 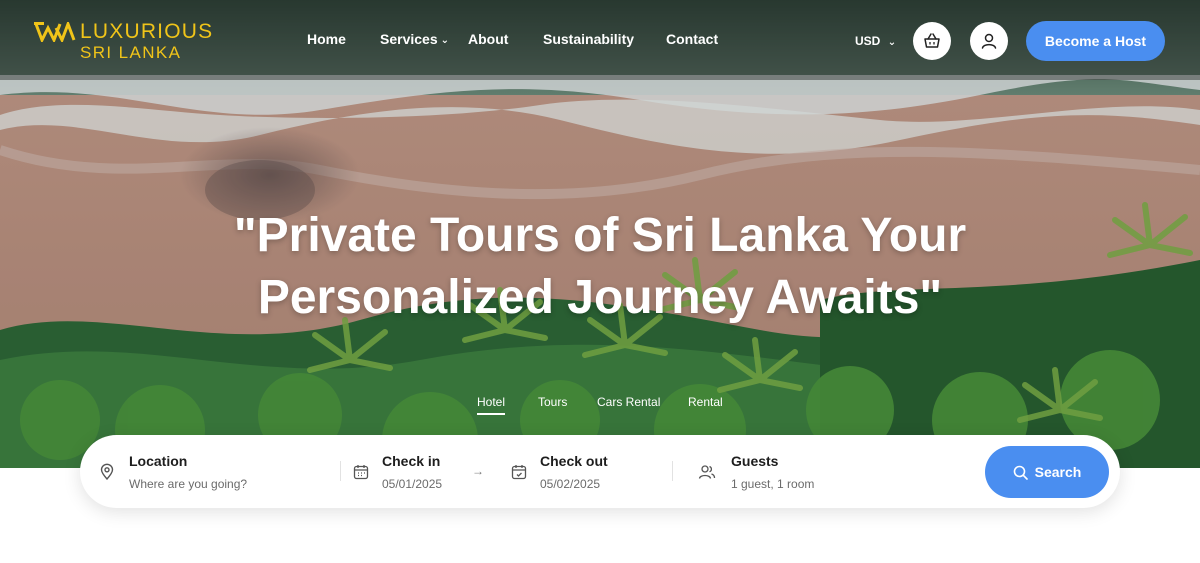 I want to click on search-button: Search, so click(x=1047, y=472).